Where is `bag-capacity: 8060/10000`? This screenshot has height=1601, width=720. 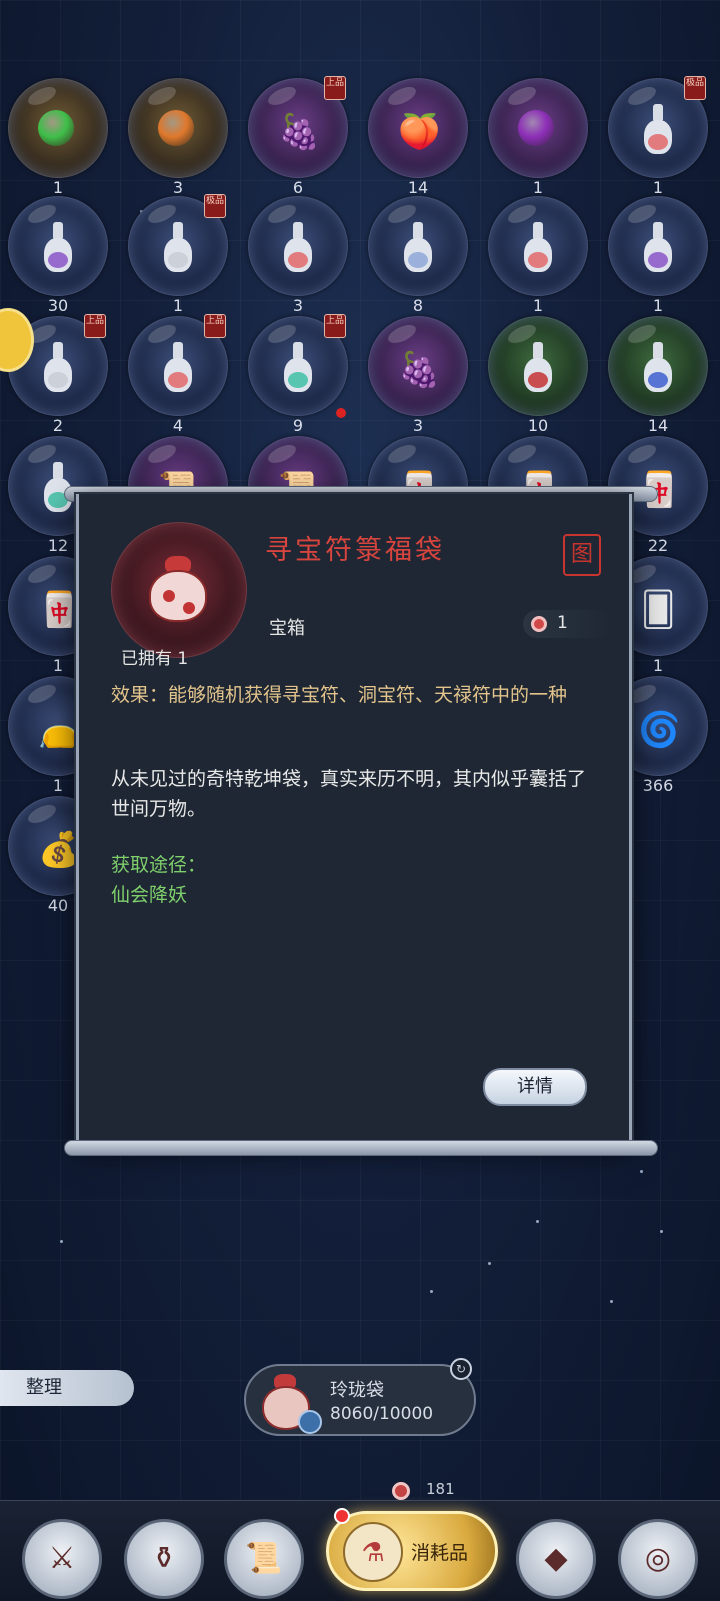 bag-capacity: 8060/10000 is located at coordinates (382, 1414).